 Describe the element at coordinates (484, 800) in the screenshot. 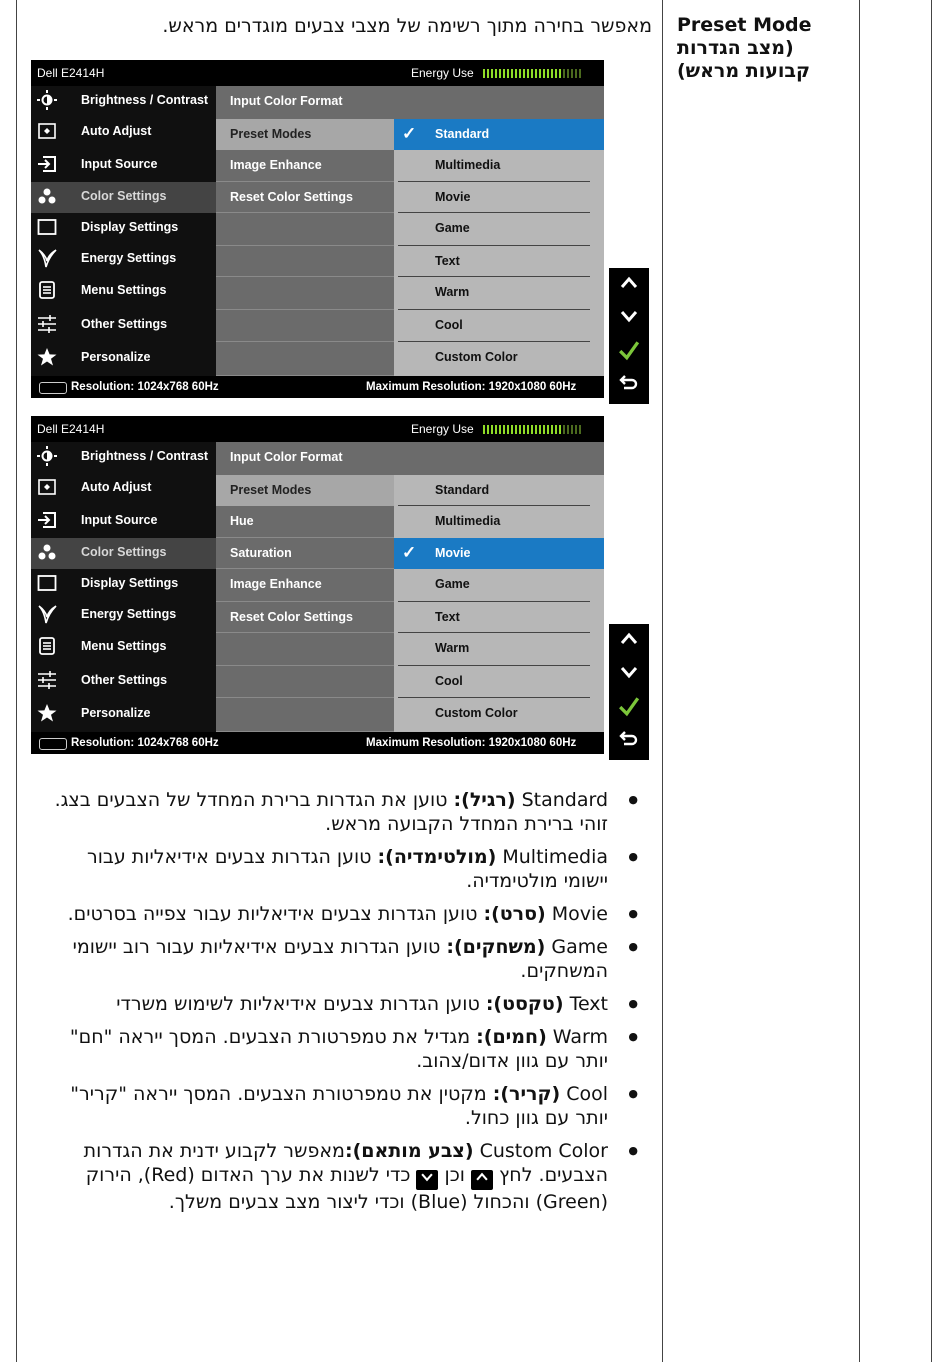

I see `mode-name-hebrew: (רגיל):` at that location.